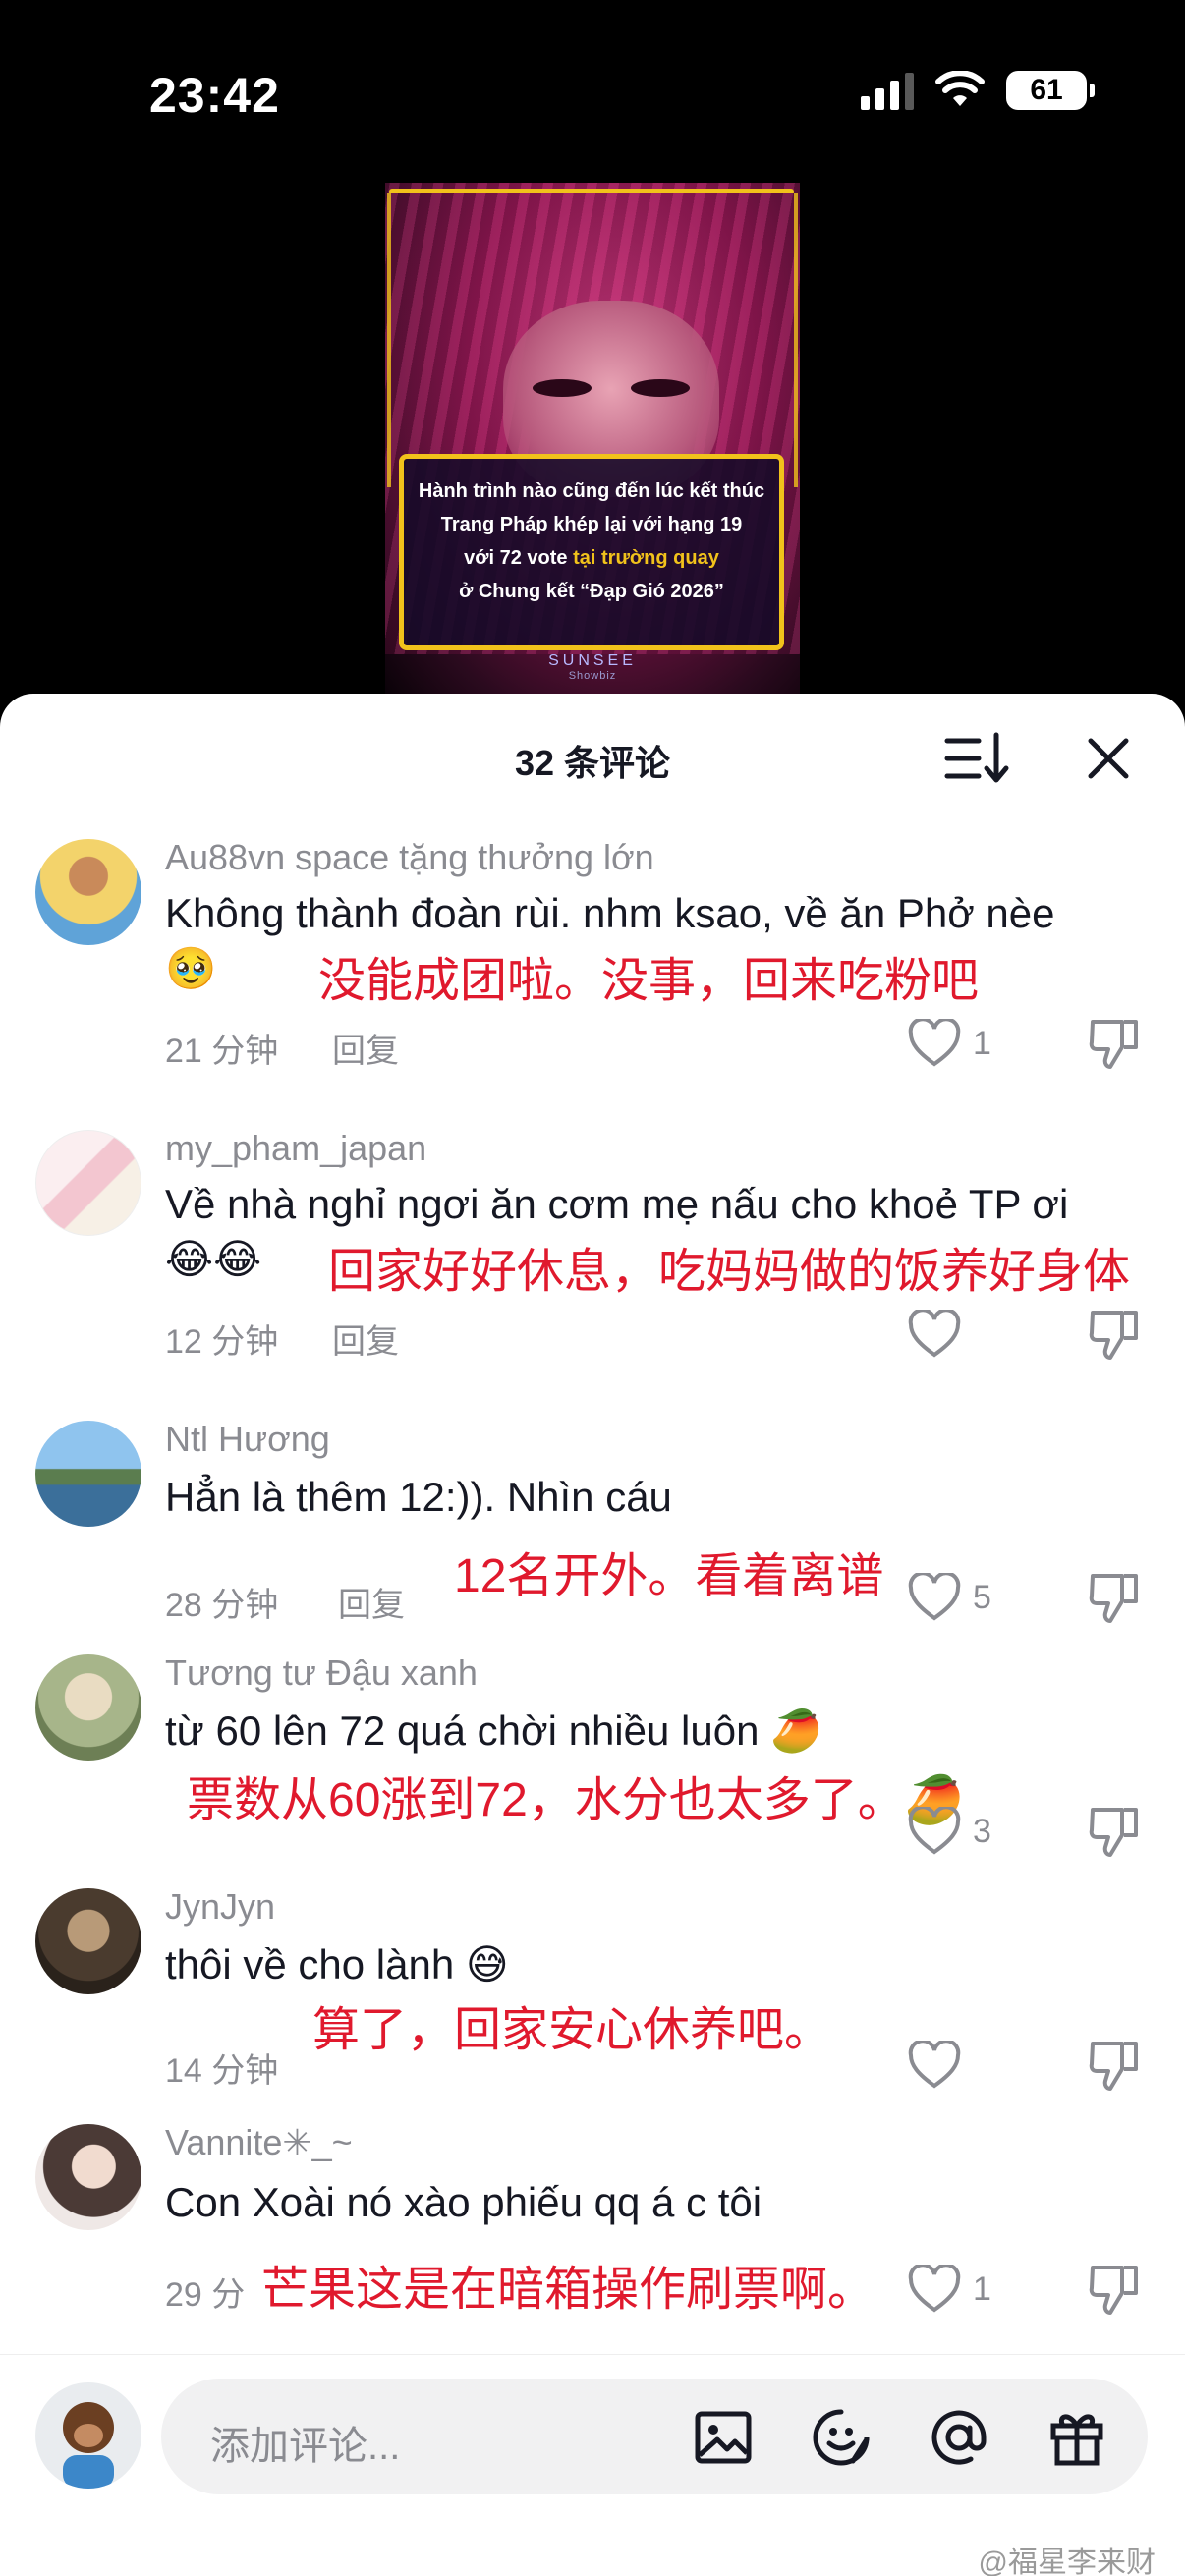  What do you see at coordinates (222, 2071) in the screenshot?
I see `comment-time: 14 分钟` at bounding box center [222, 2071].